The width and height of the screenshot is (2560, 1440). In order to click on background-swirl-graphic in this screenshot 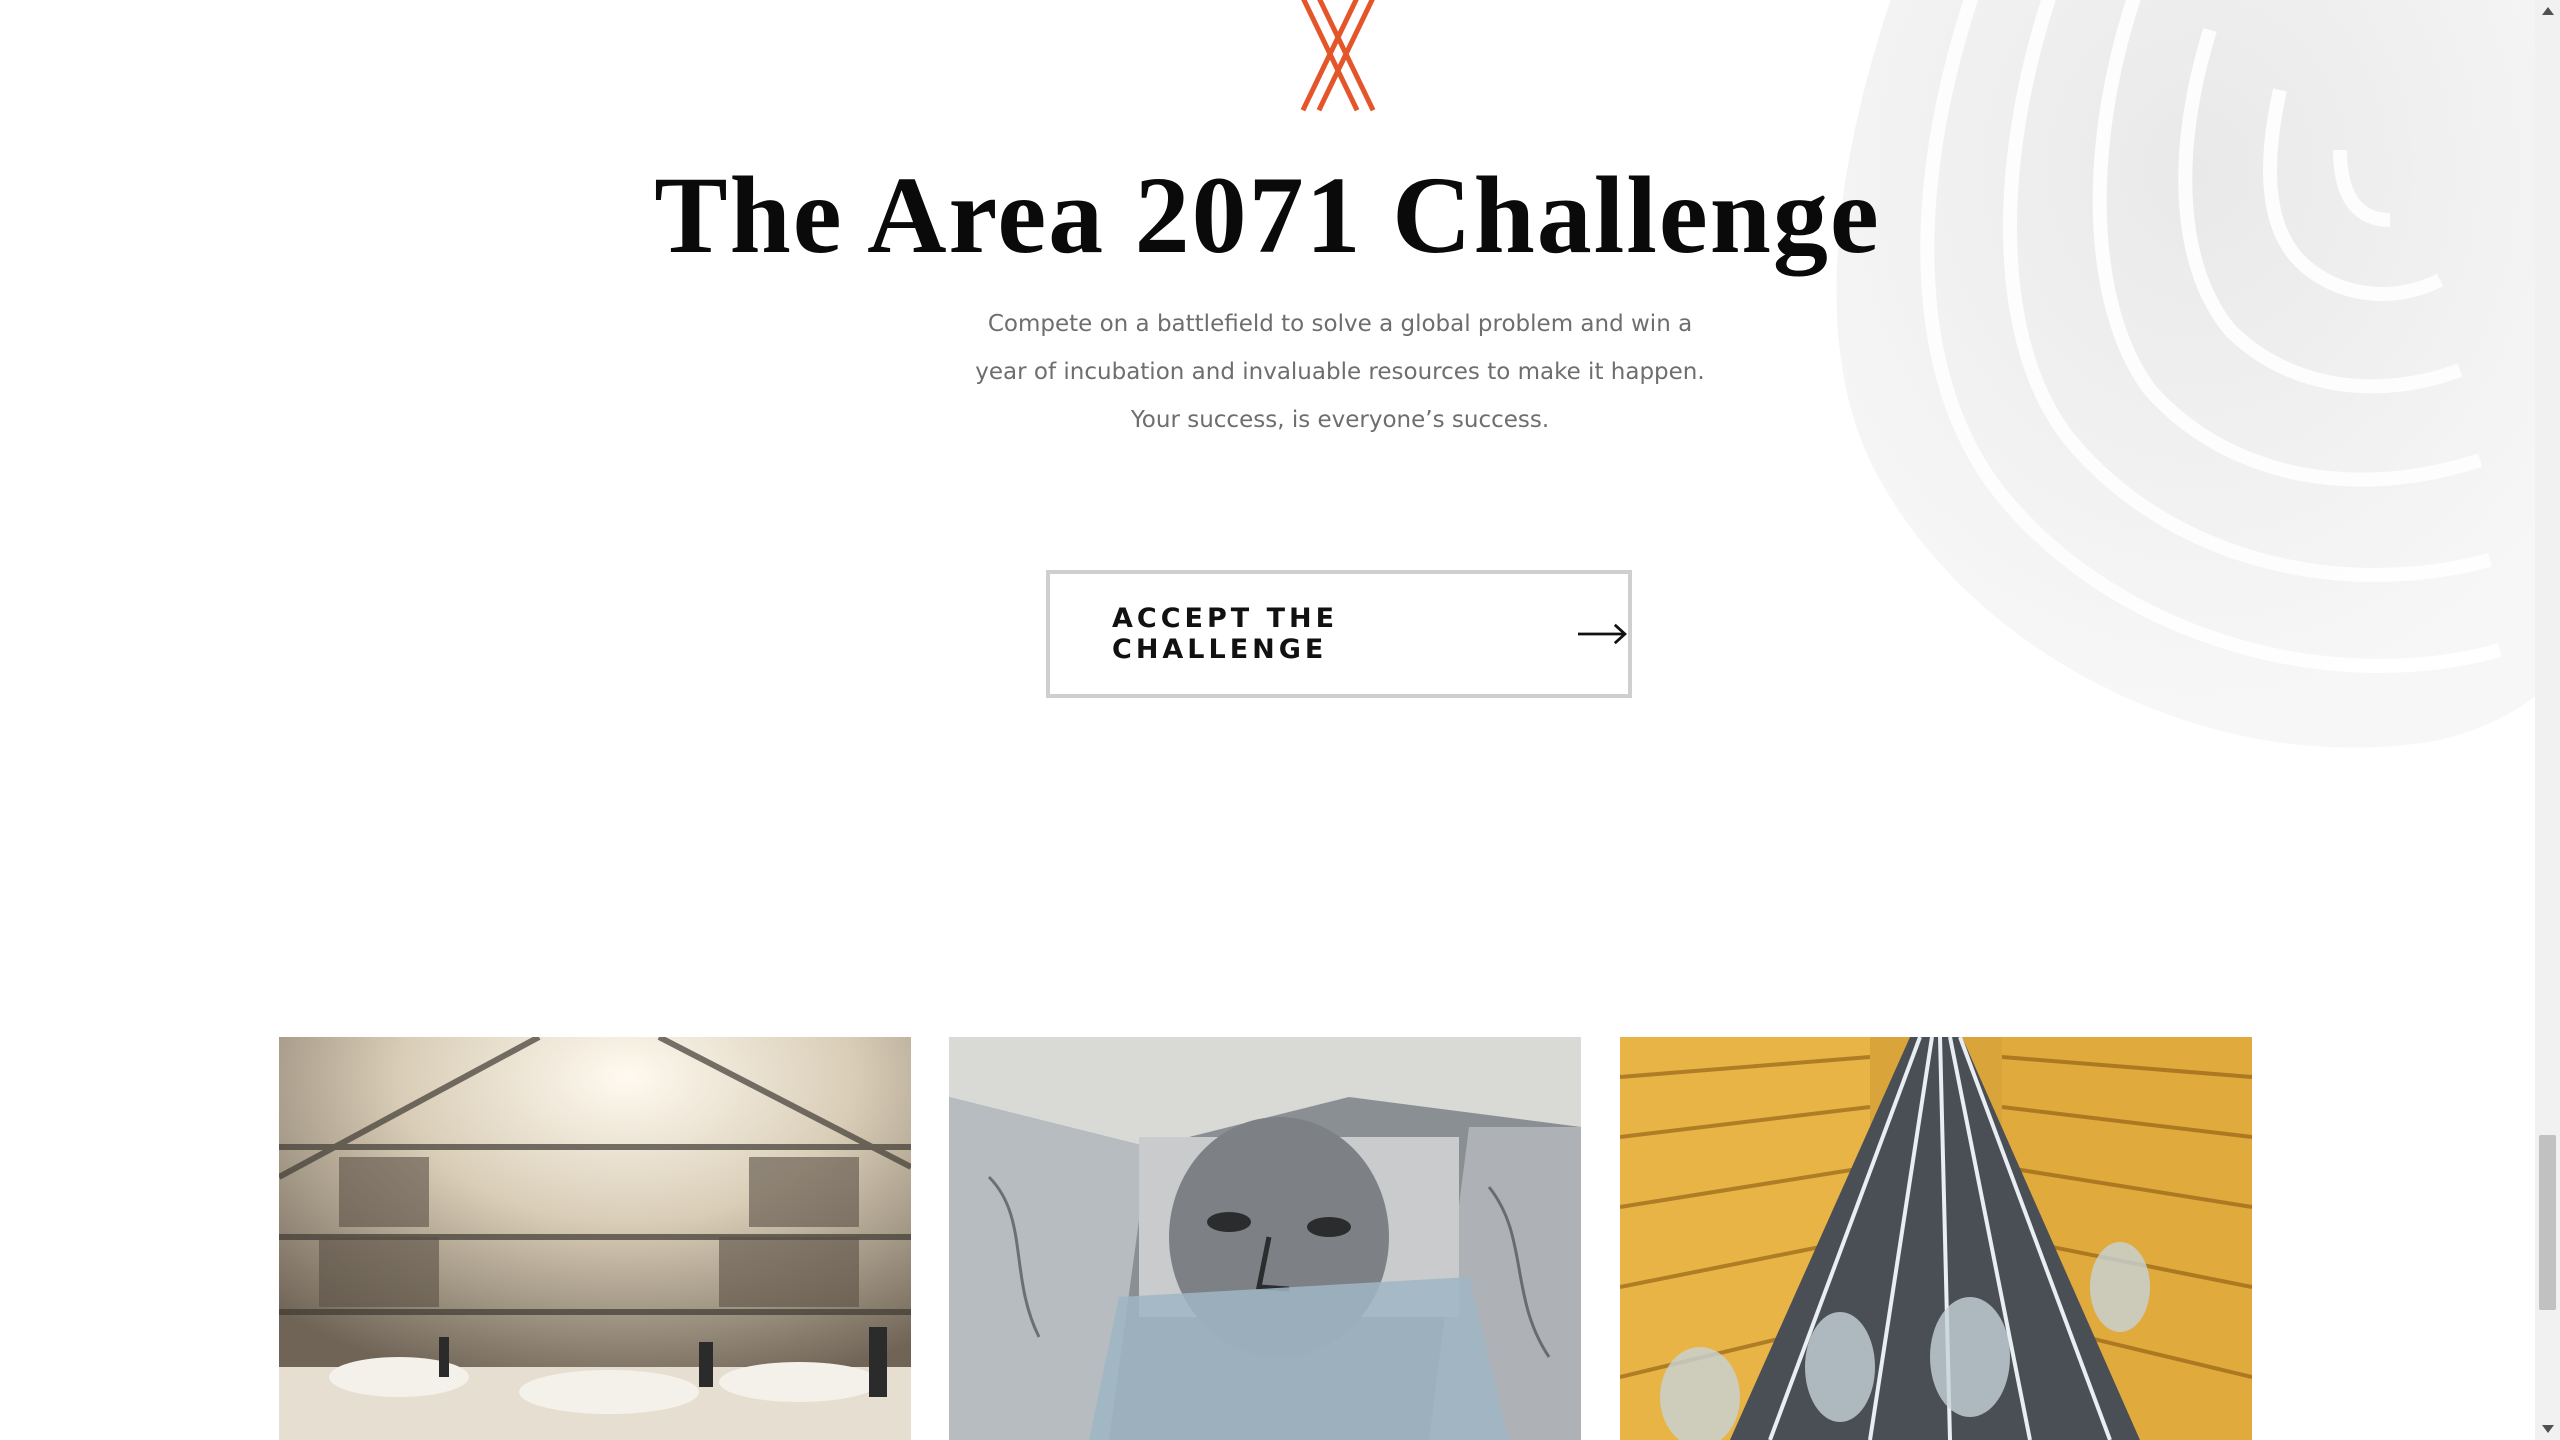, I will do `click(2198, 374)`.